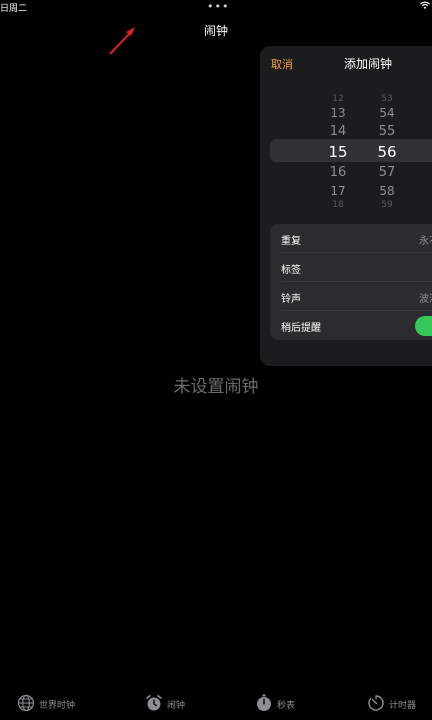  Describe the element at coordinates (387, 131) in the screenshot. I see `minute-option: 55` at that location.